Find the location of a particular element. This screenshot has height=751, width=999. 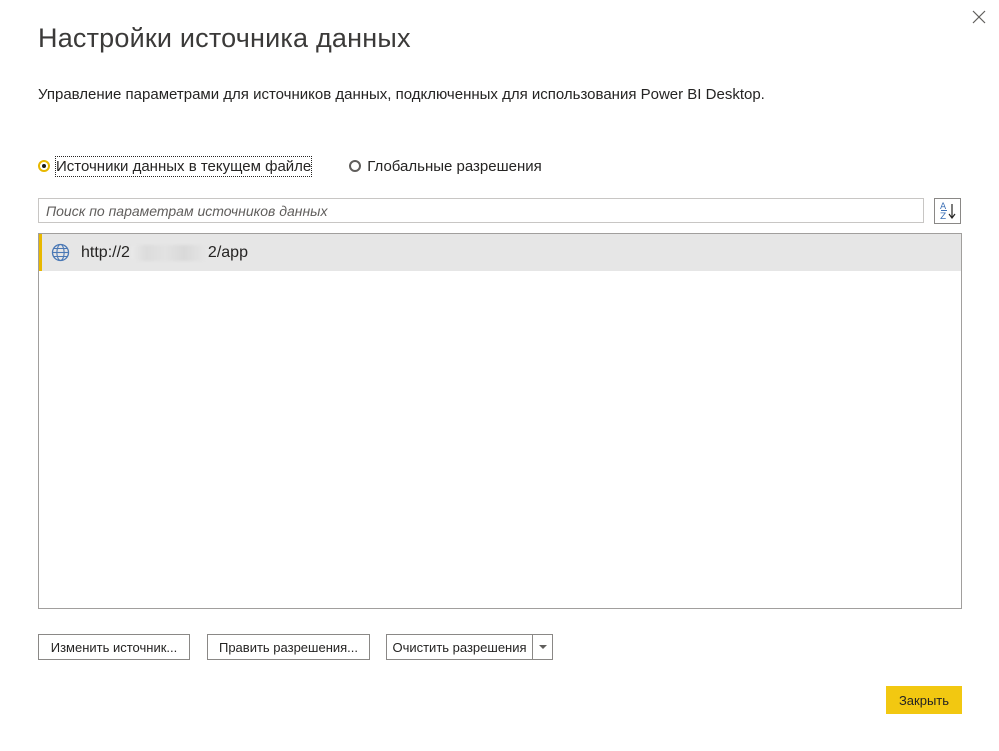

sort-az-icon: A Z is located at coordinates (947, 211).